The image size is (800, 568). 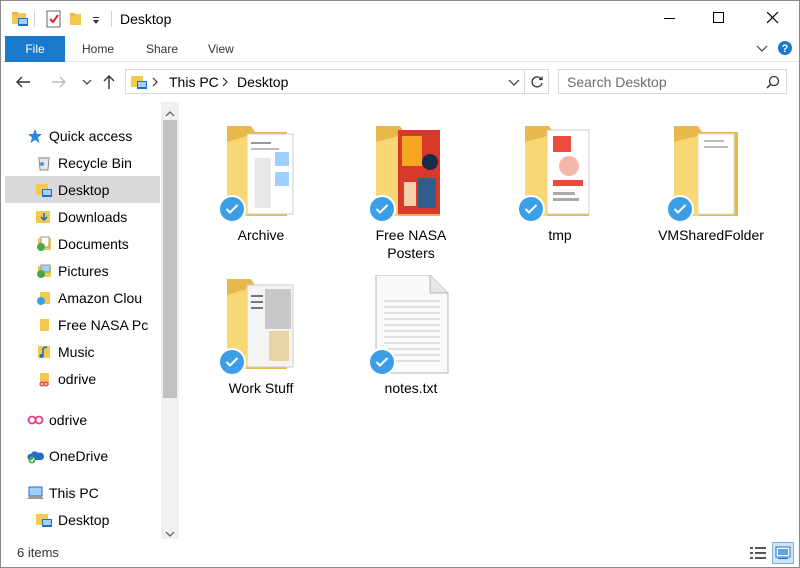 I want to click on item-count: 6 items, so click(x=38, y=552).